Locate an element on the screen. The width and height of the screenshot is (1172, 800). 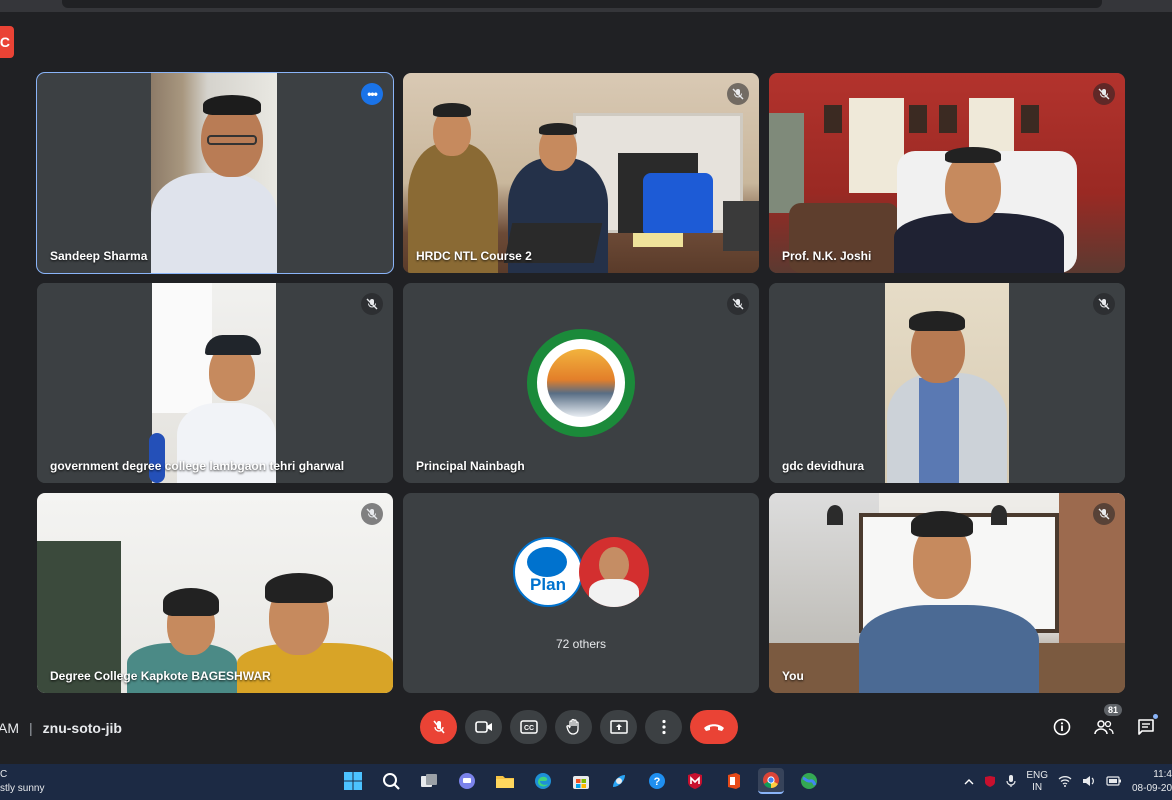
svg-text: CC is located at coordinates (528, 728).